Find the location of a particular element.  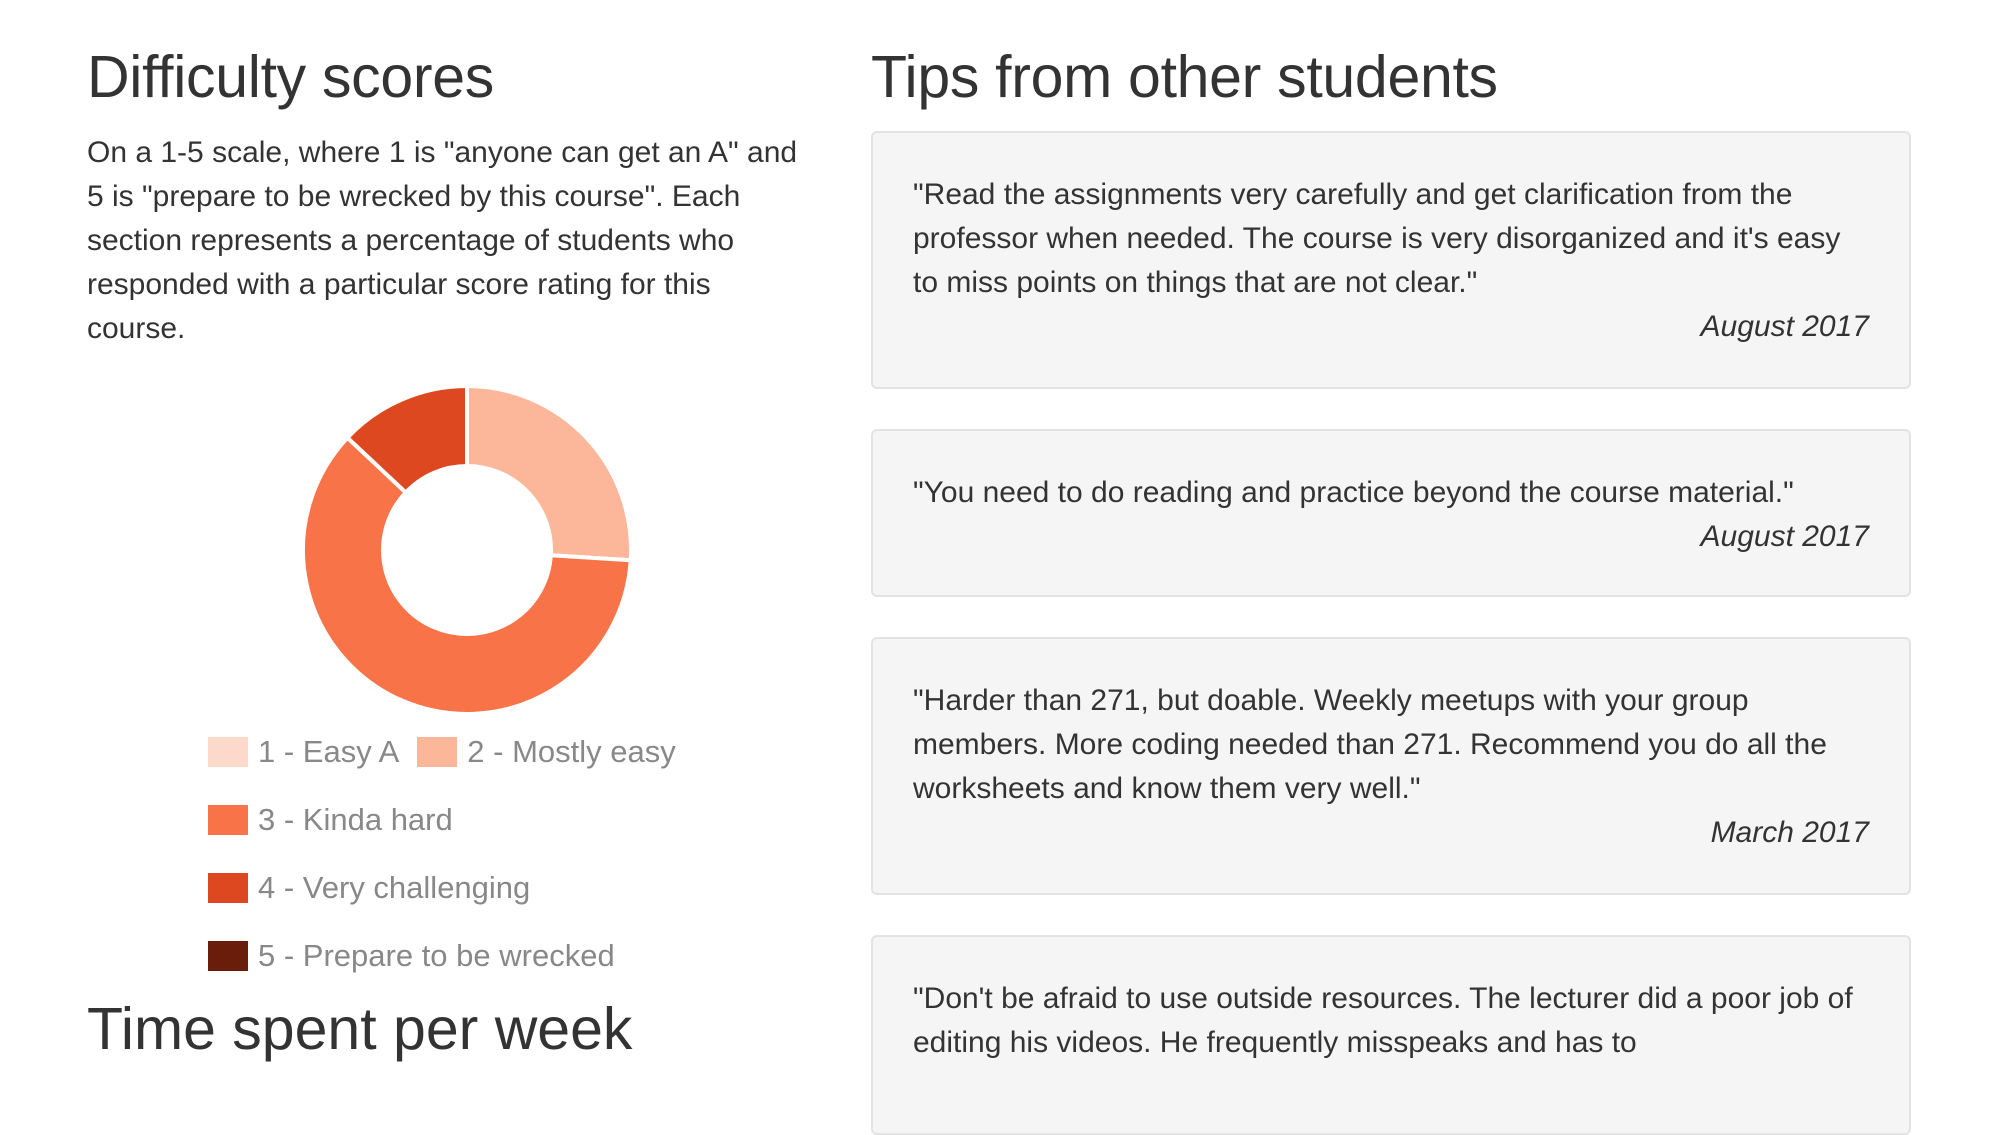

legend-label: 2 - Mostly easy is located at coordinates (571, 751).